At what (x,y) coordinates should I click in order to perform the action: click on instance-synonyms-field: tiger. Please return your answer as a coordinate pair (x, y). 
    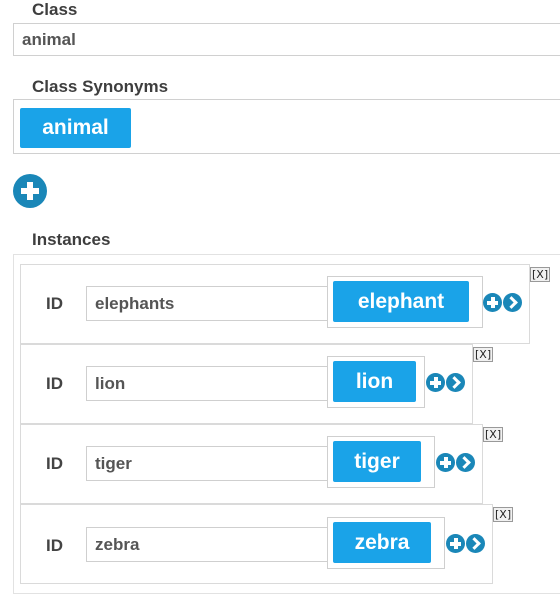
    Looking at the image, I should click on (381, 462).